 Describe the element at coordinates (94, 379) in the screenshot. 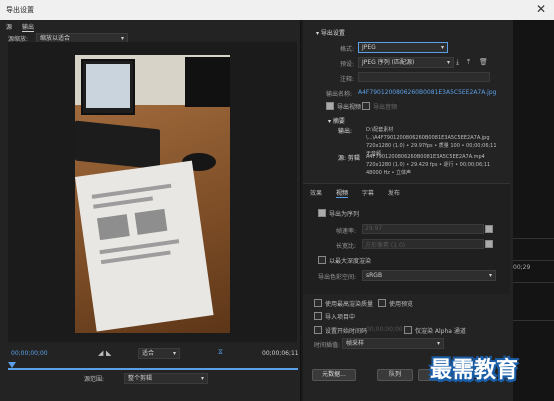

I see `source-range-label: 源范围:` at that location.